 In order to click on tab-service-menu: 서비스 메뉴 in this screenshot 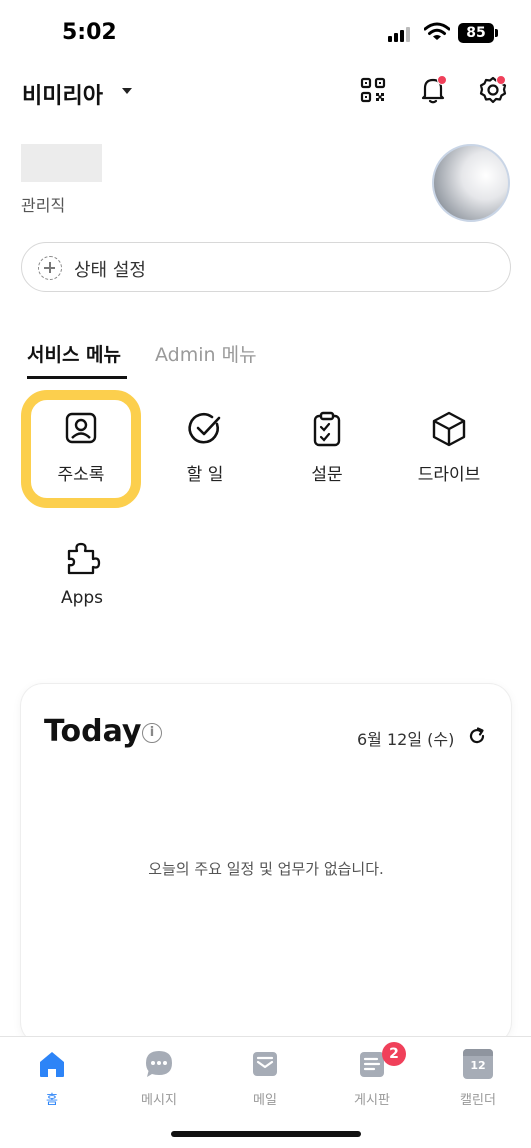, I will do `click(74, 353)`.